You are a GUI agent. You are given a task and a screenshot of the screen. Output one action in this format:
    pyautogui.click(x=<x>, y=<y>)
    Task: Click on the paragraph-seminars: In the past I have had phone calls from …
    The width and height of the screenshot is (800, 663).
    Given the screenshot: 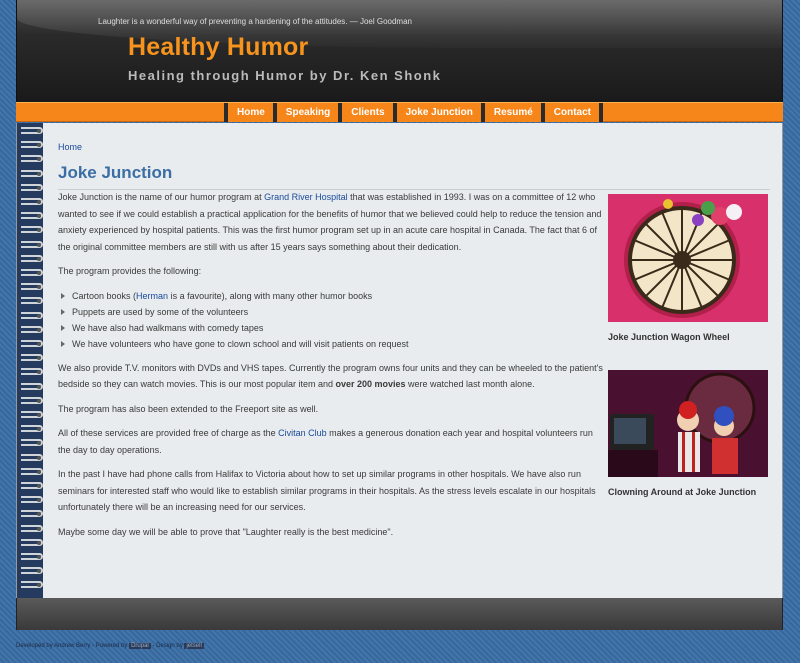 What is the action you would take?
    pyautogui.click(x=327, y=490)
    